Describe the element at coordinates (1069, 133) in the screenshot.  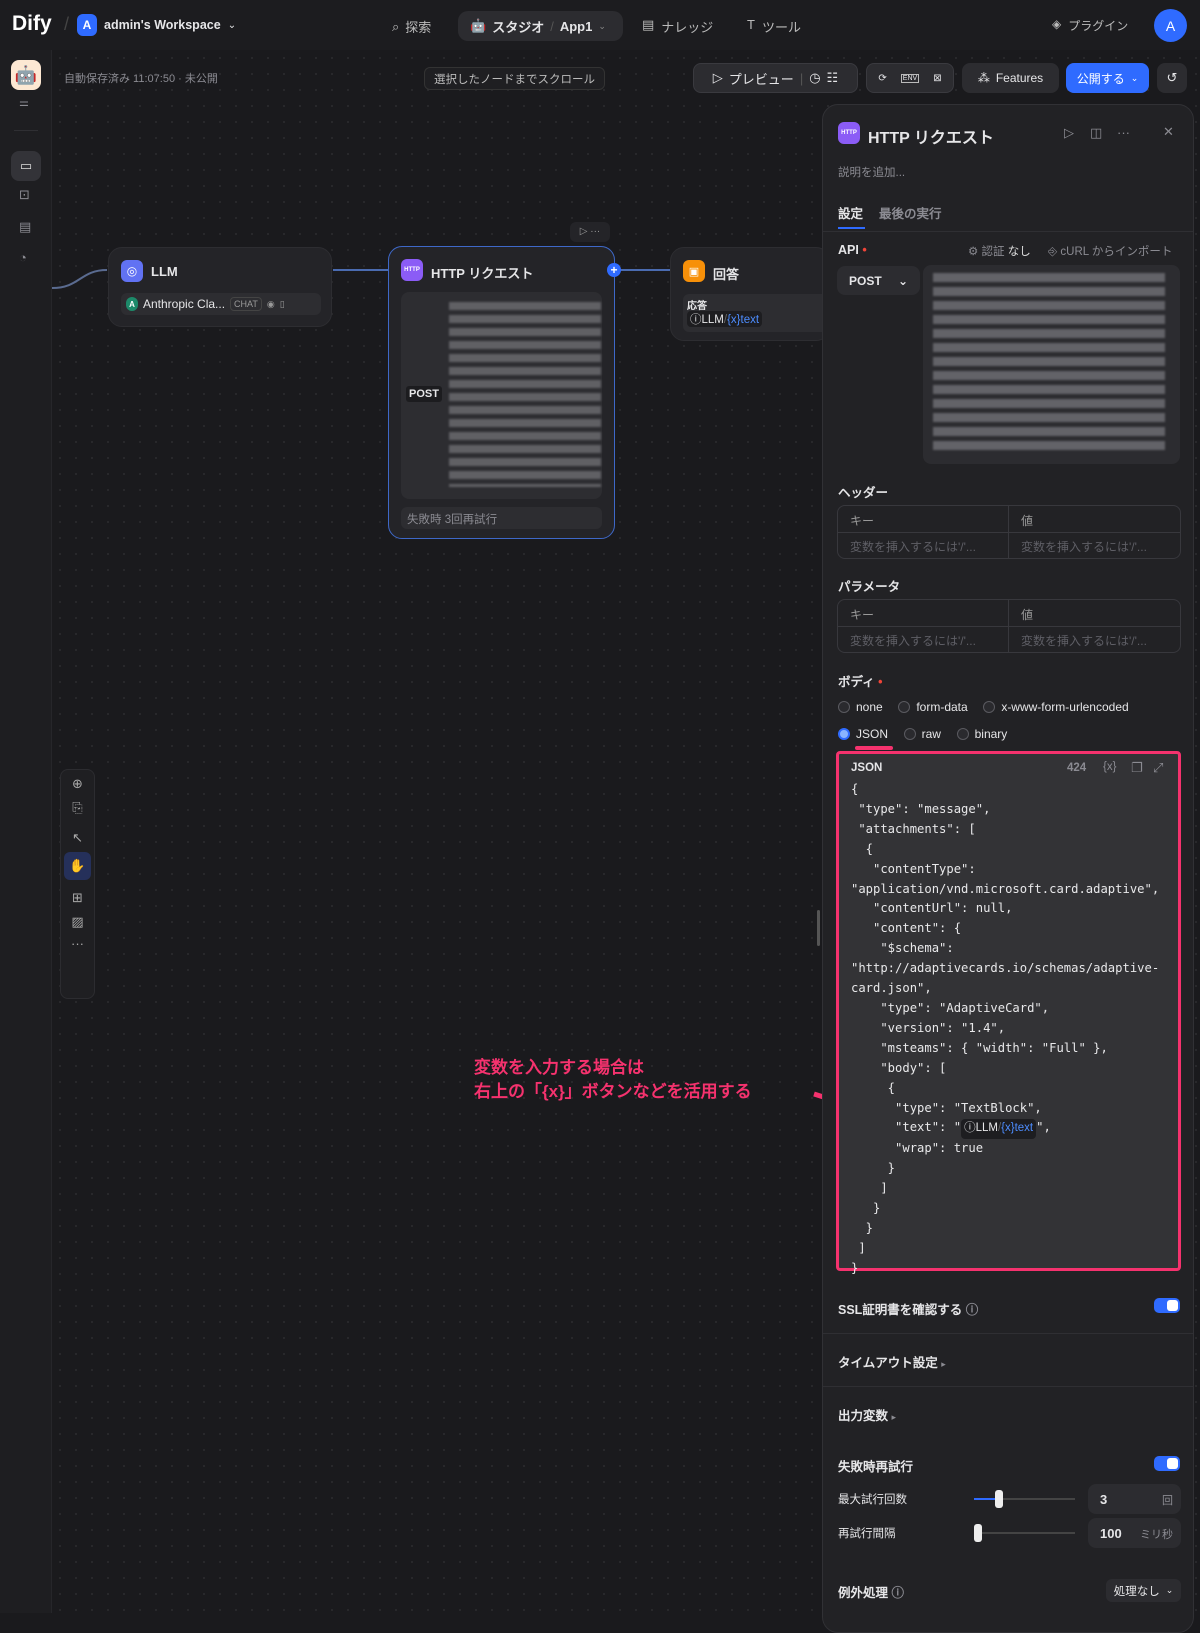
I see `run-icon: ▷` at that location.